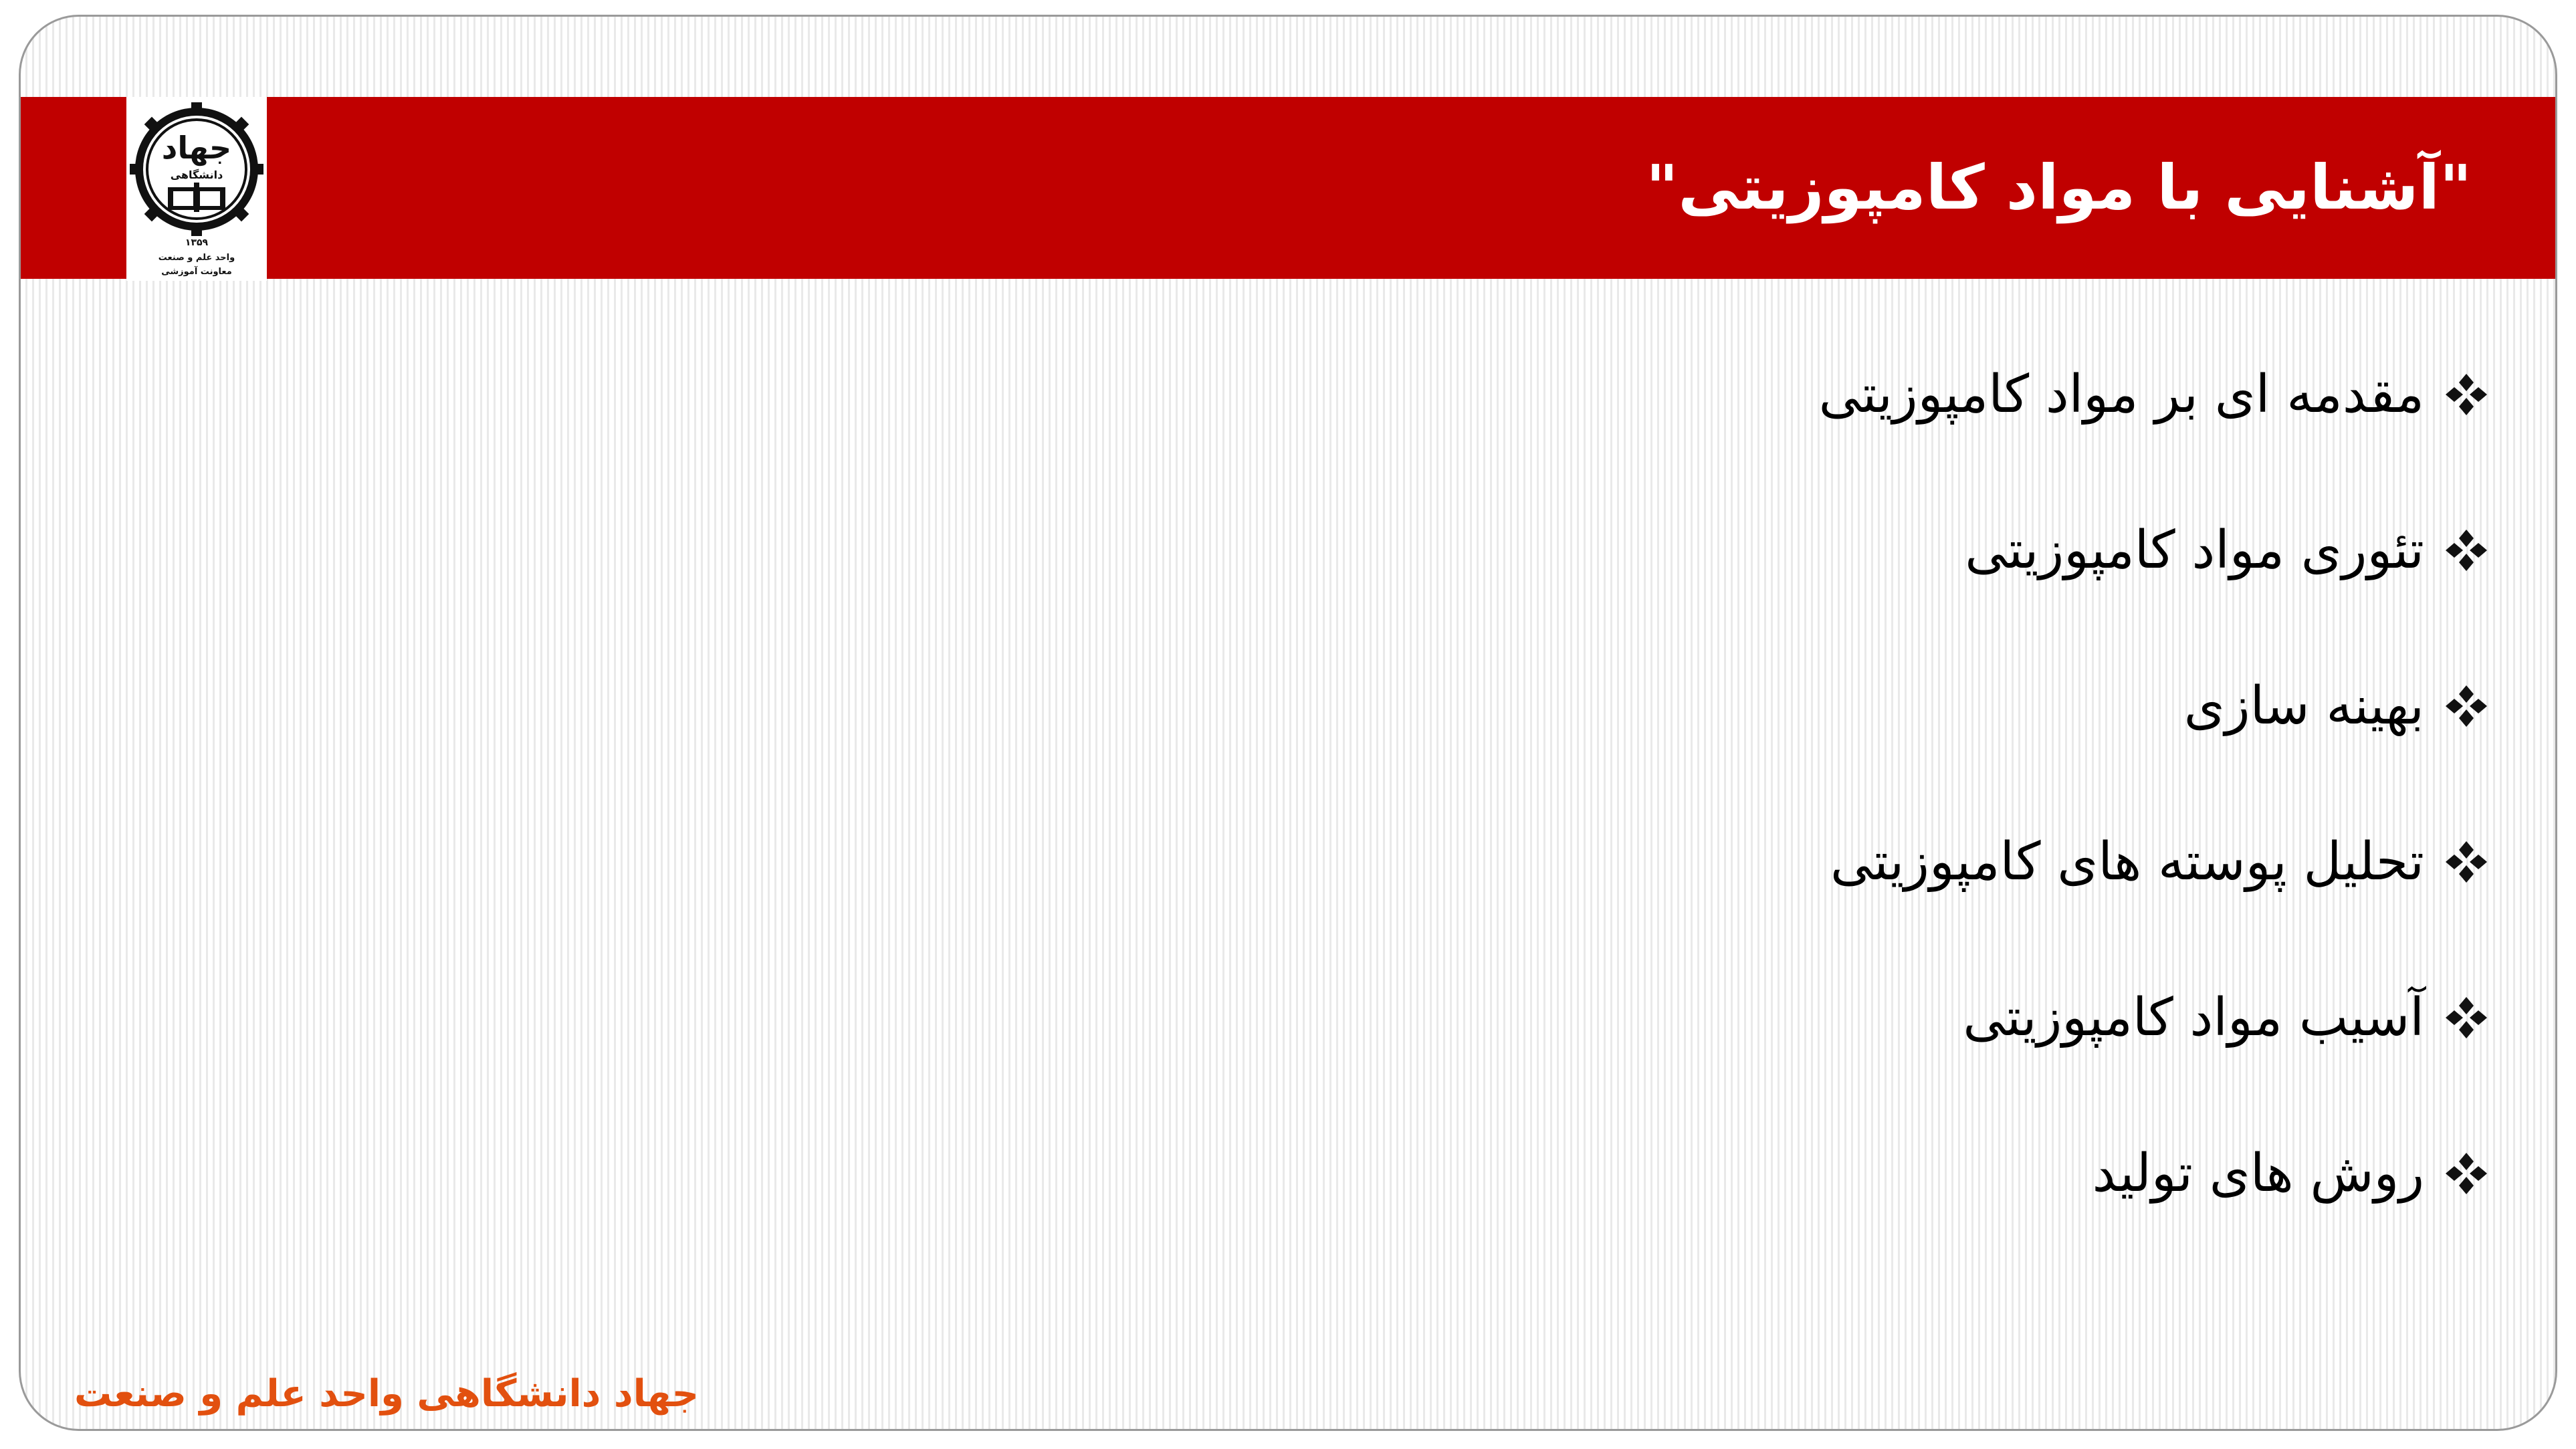  Describe the element at coordinates (2258, 1173) in the screenshot. I see `list-item-label: روش های تولید` at that location.